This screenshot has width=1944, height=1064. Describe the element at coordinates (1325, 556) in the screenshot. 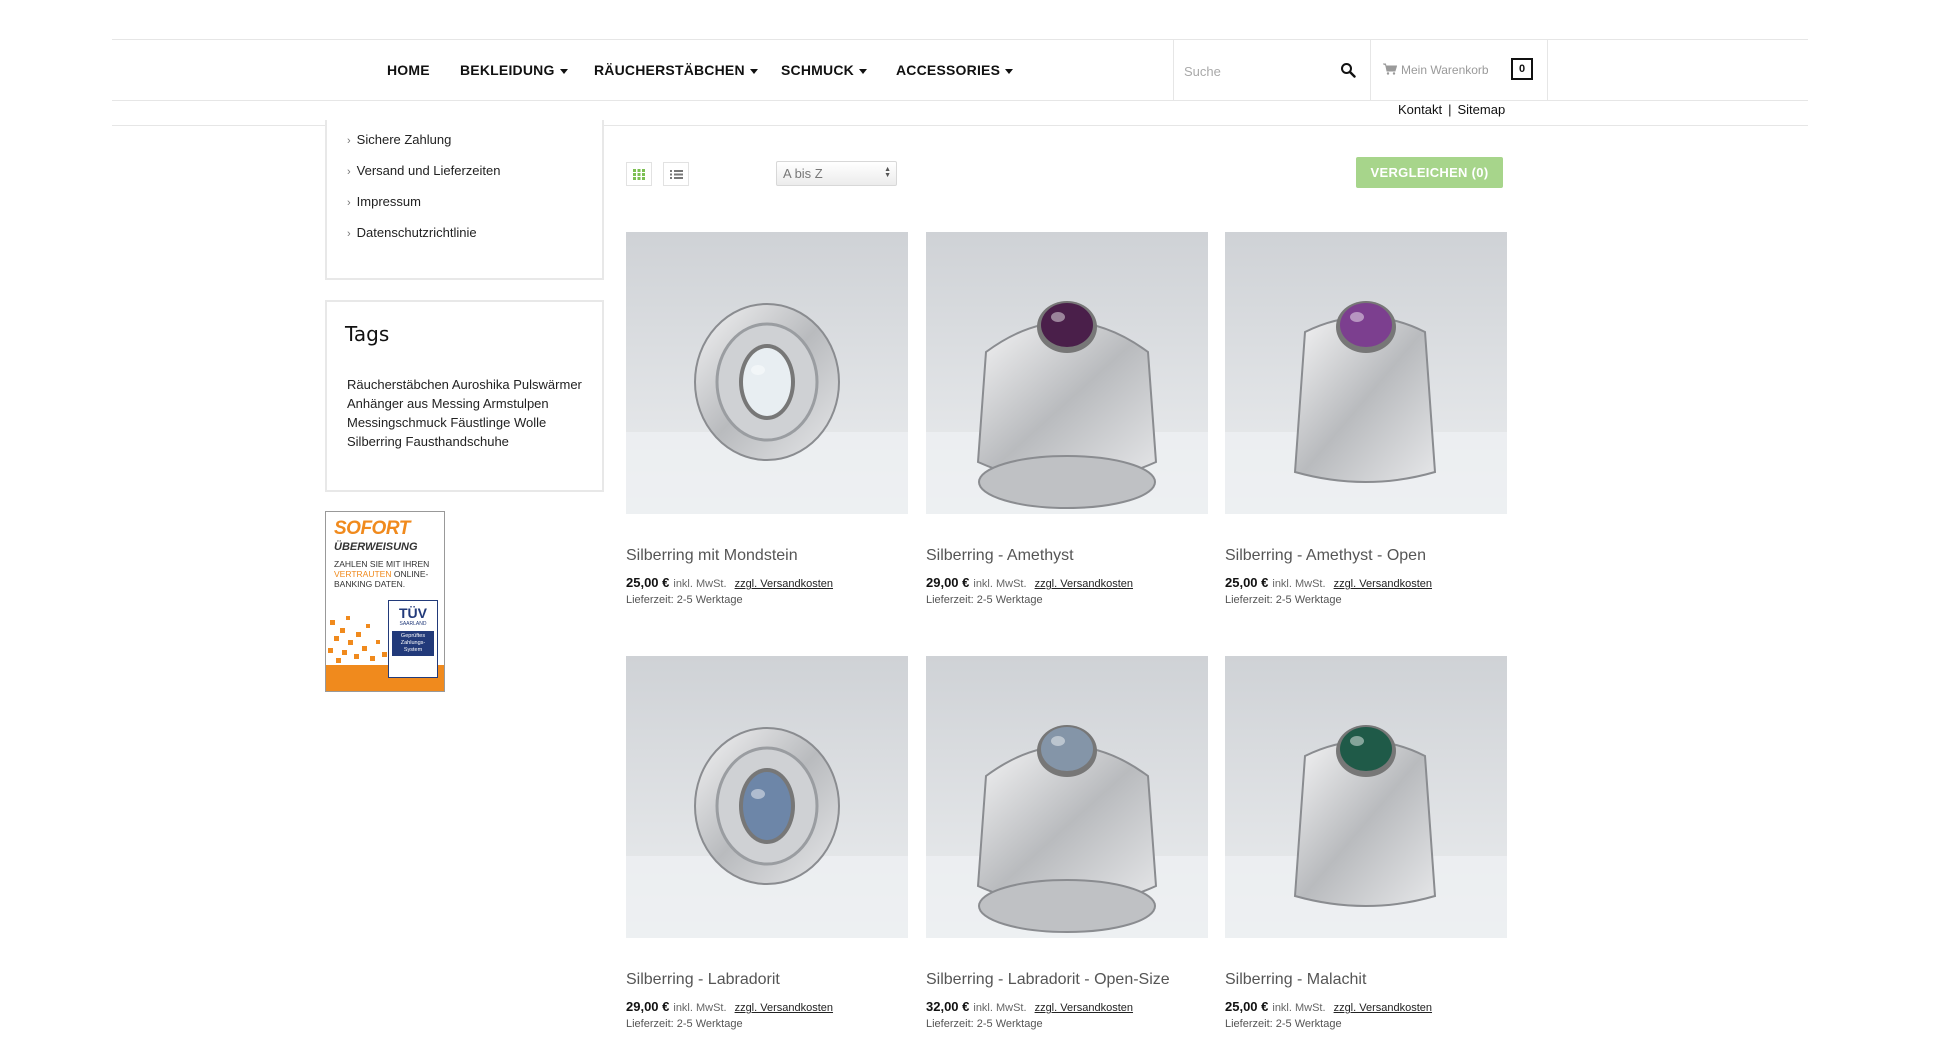

I see `product-name: Silberring - Amethyst - Open` at that location.